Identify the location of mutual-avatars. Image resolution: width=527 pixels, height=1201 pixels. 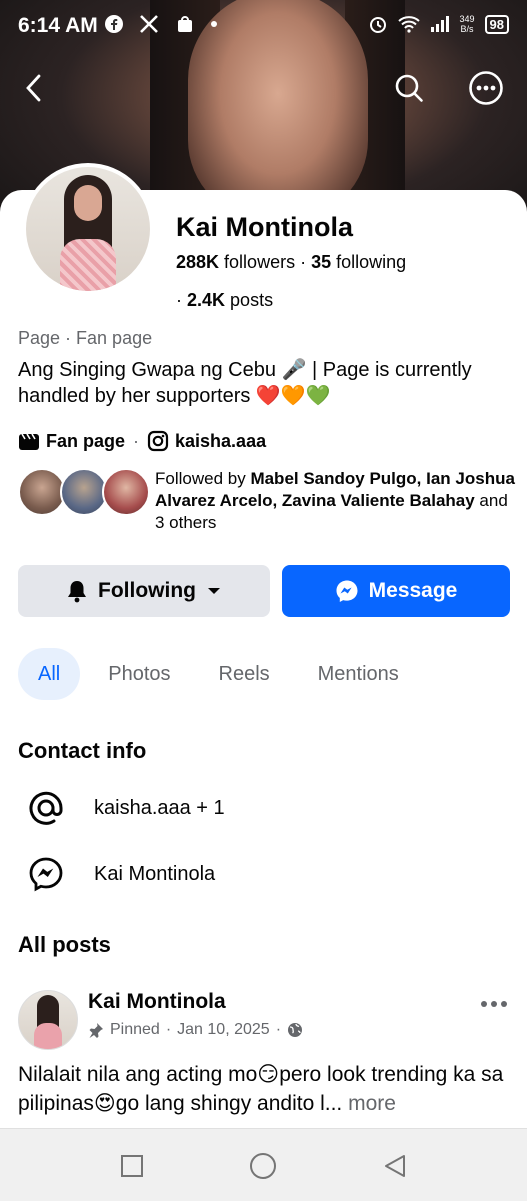
(84, 492).